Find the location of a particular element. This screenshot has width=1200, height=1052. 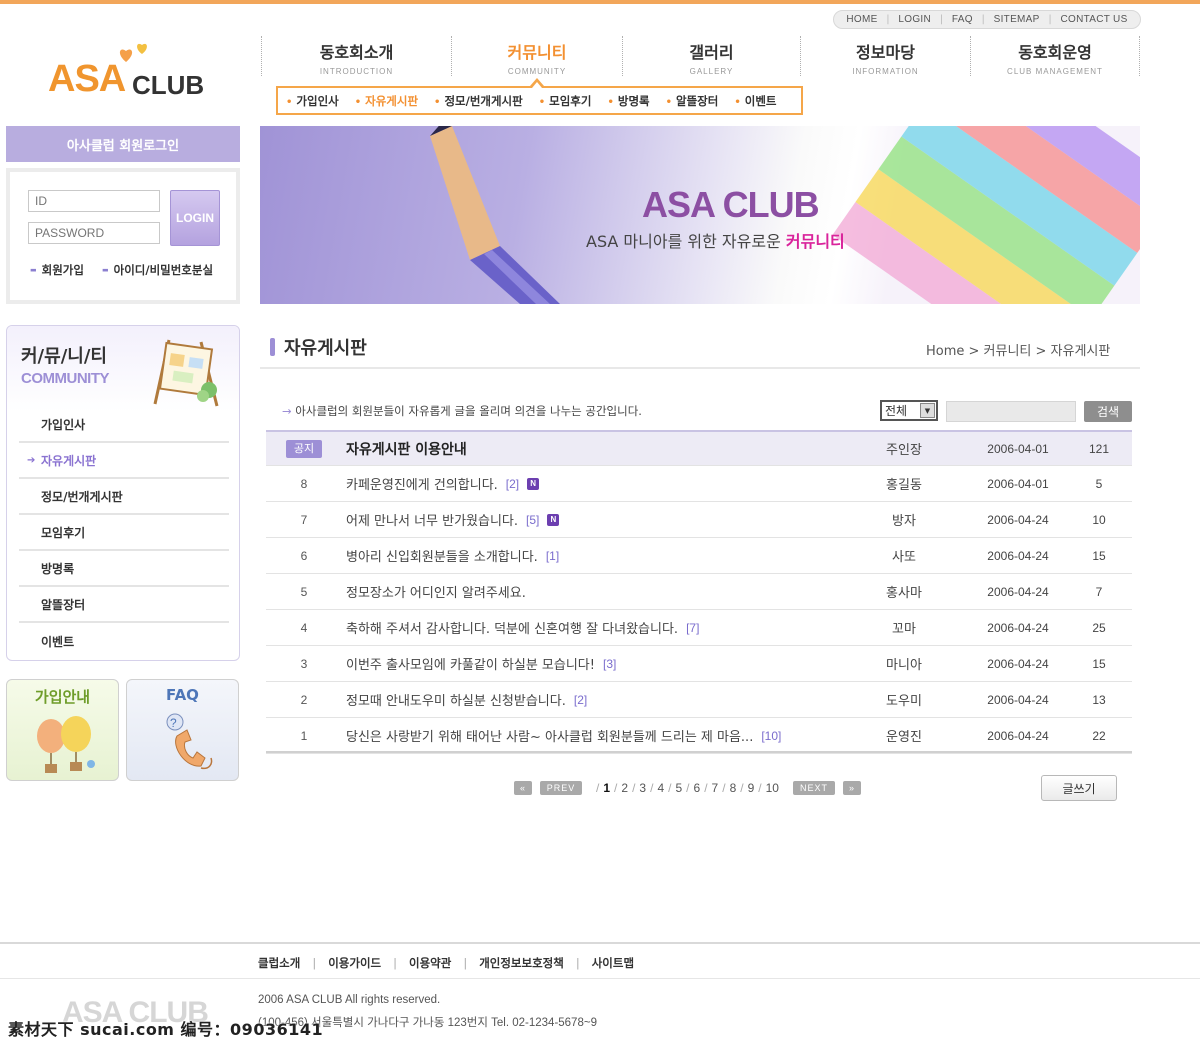

post-subject-cell: 정모장소가 어디인지 알려주세요. is located at coordinates (436, 591).